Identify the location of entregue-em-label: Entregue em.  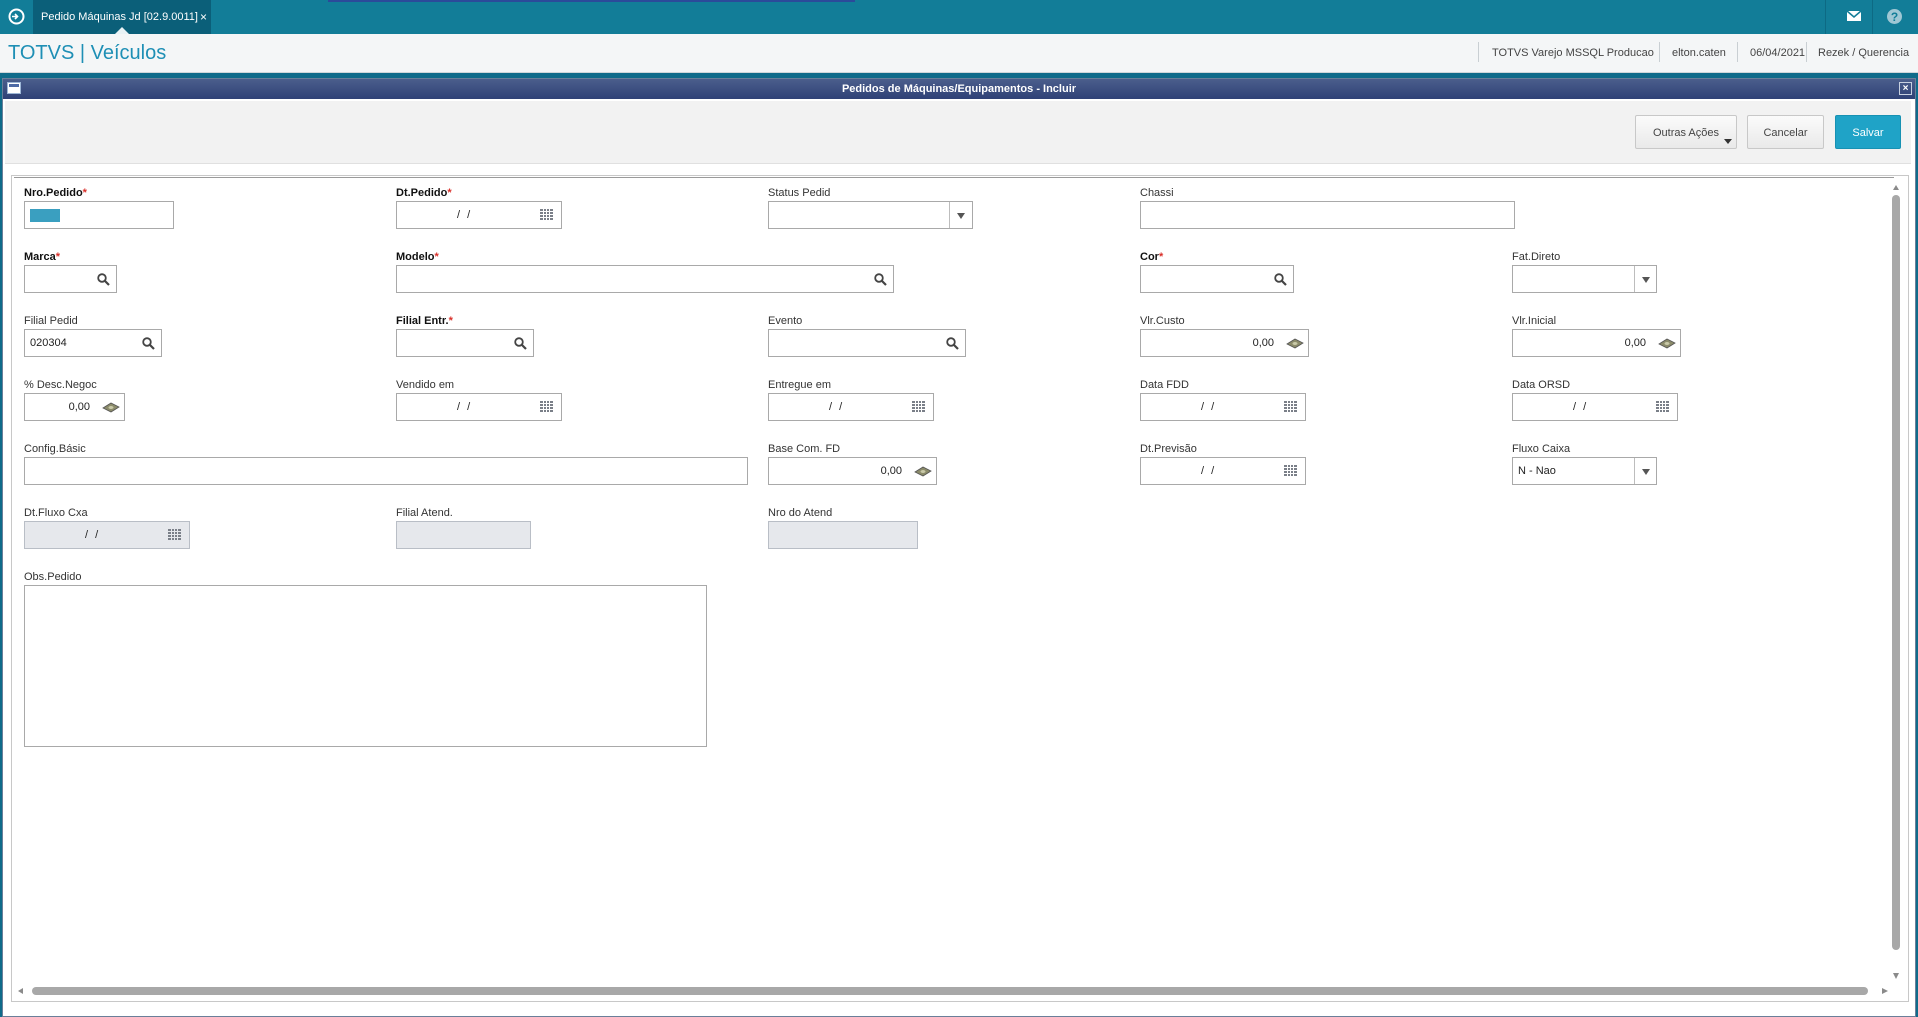
(799, 385).